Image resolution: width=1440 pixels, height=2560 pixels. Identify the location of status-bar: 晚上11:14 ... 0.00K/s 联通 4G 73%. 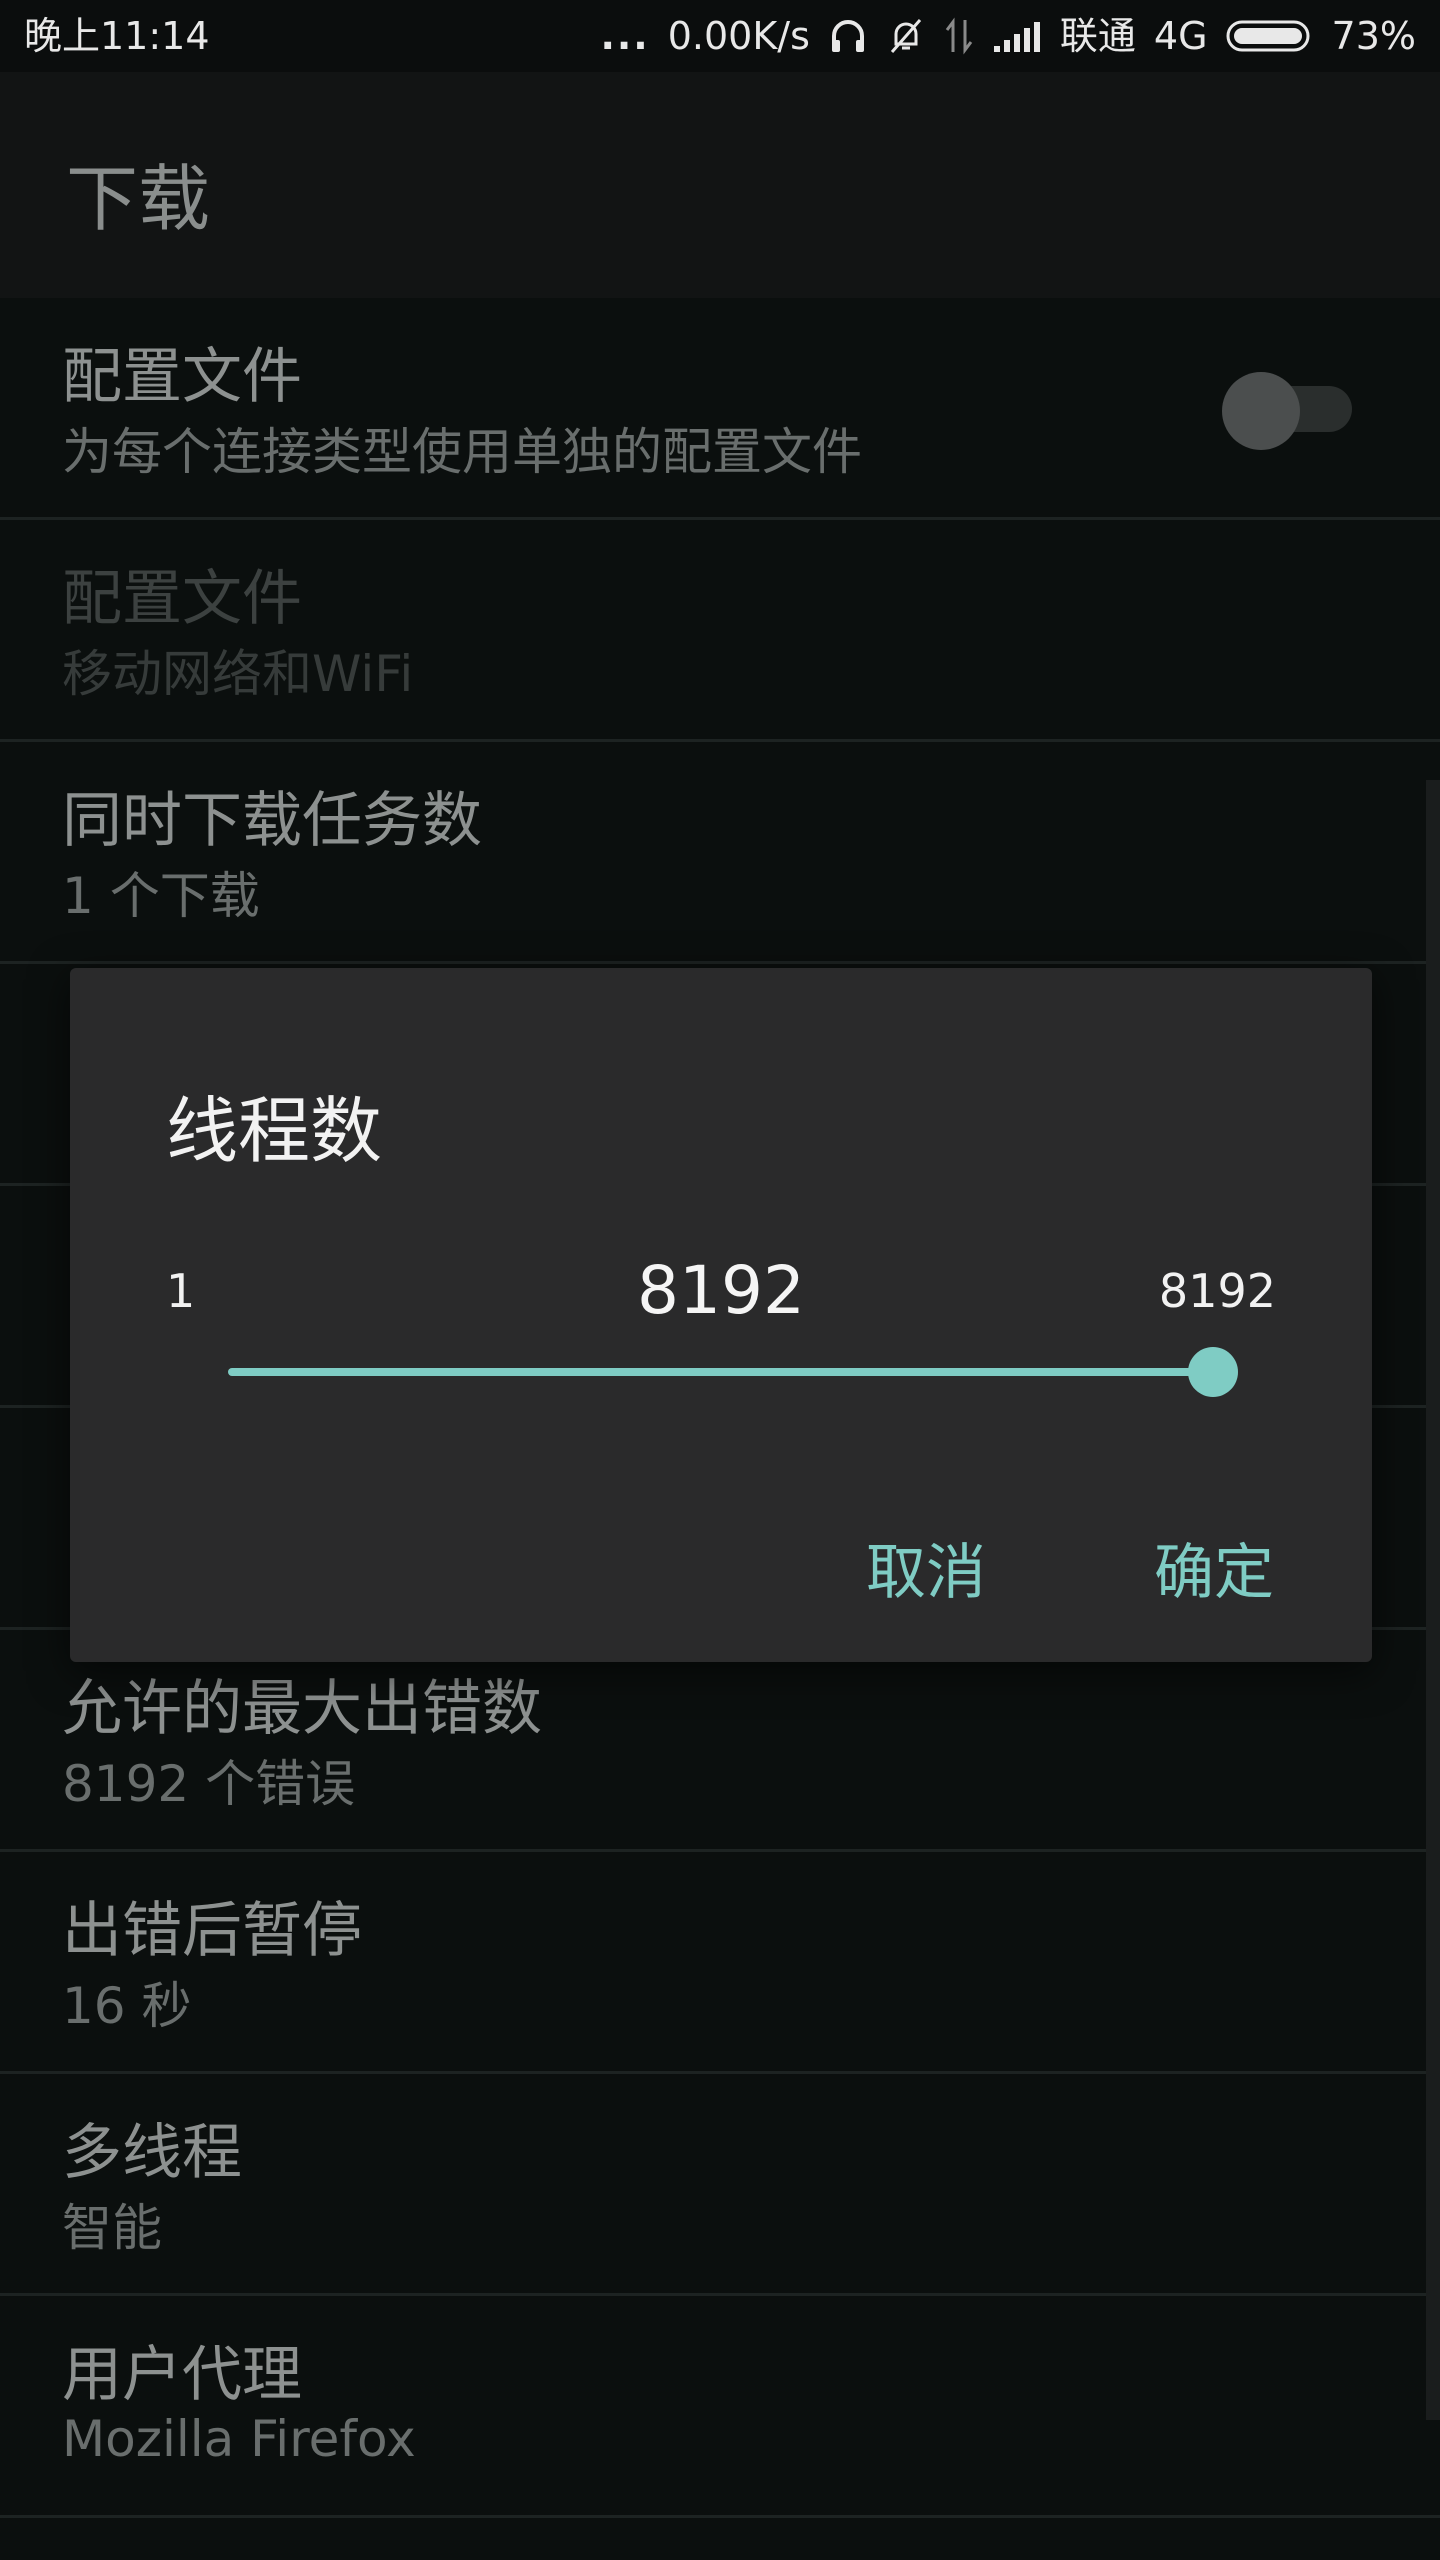
(720, 36).